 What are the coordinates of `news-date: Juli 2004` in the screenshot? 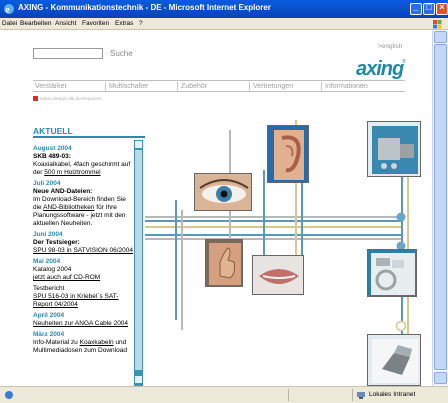 It's located at (47, 183).